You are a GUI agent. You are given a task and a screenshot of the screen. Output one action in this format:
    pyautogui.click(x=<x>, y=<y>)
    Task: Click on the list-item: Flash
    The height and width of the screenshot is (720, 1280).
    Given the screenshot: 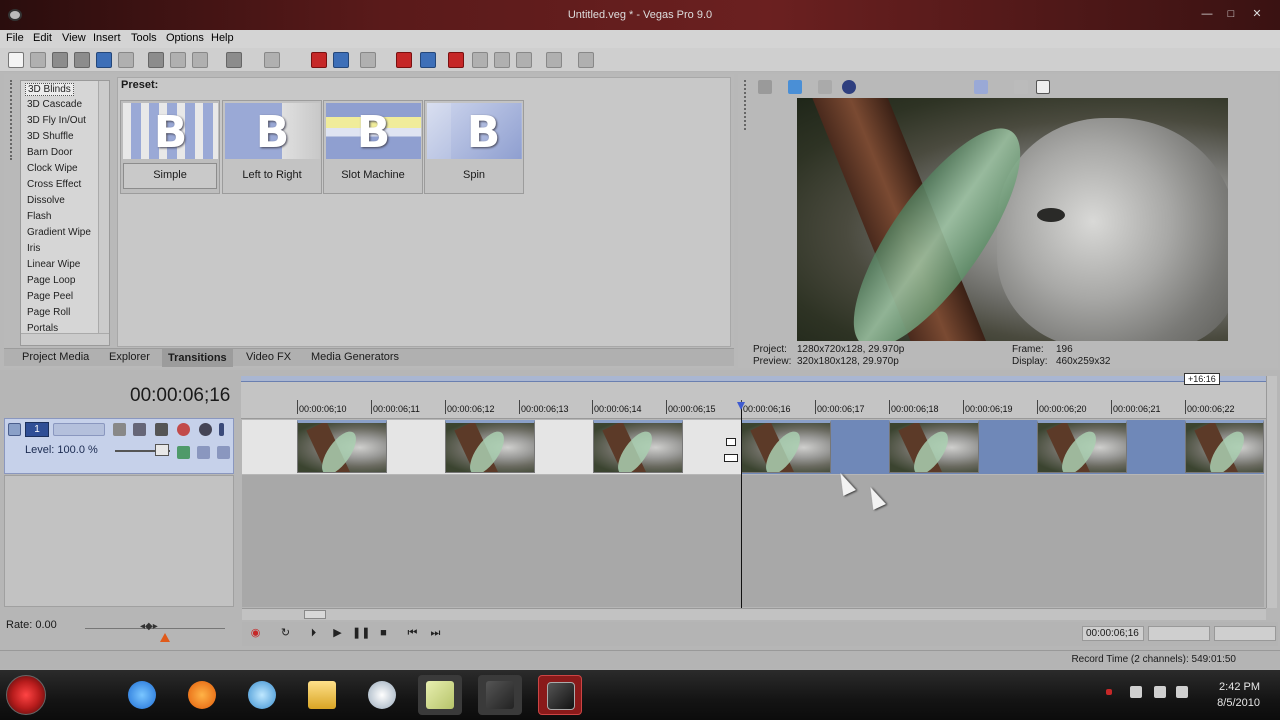 What is the action you would take?
    pyautogui.click(x=39, y=216)
    